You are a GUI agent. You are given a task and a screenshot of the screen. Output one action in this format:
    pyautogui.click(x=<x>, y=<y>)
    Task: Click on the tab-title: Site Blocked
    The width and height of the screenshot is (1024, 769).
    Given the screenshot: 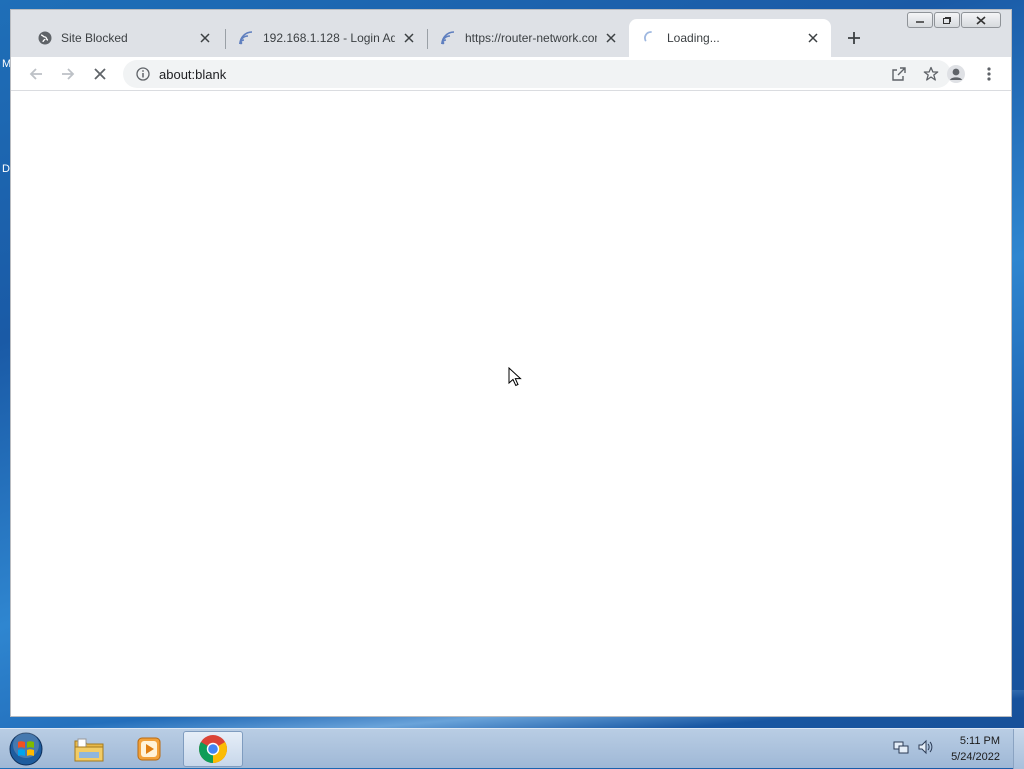 What is the action you would take?
    pyautogui.click(x=94, y=38)
    